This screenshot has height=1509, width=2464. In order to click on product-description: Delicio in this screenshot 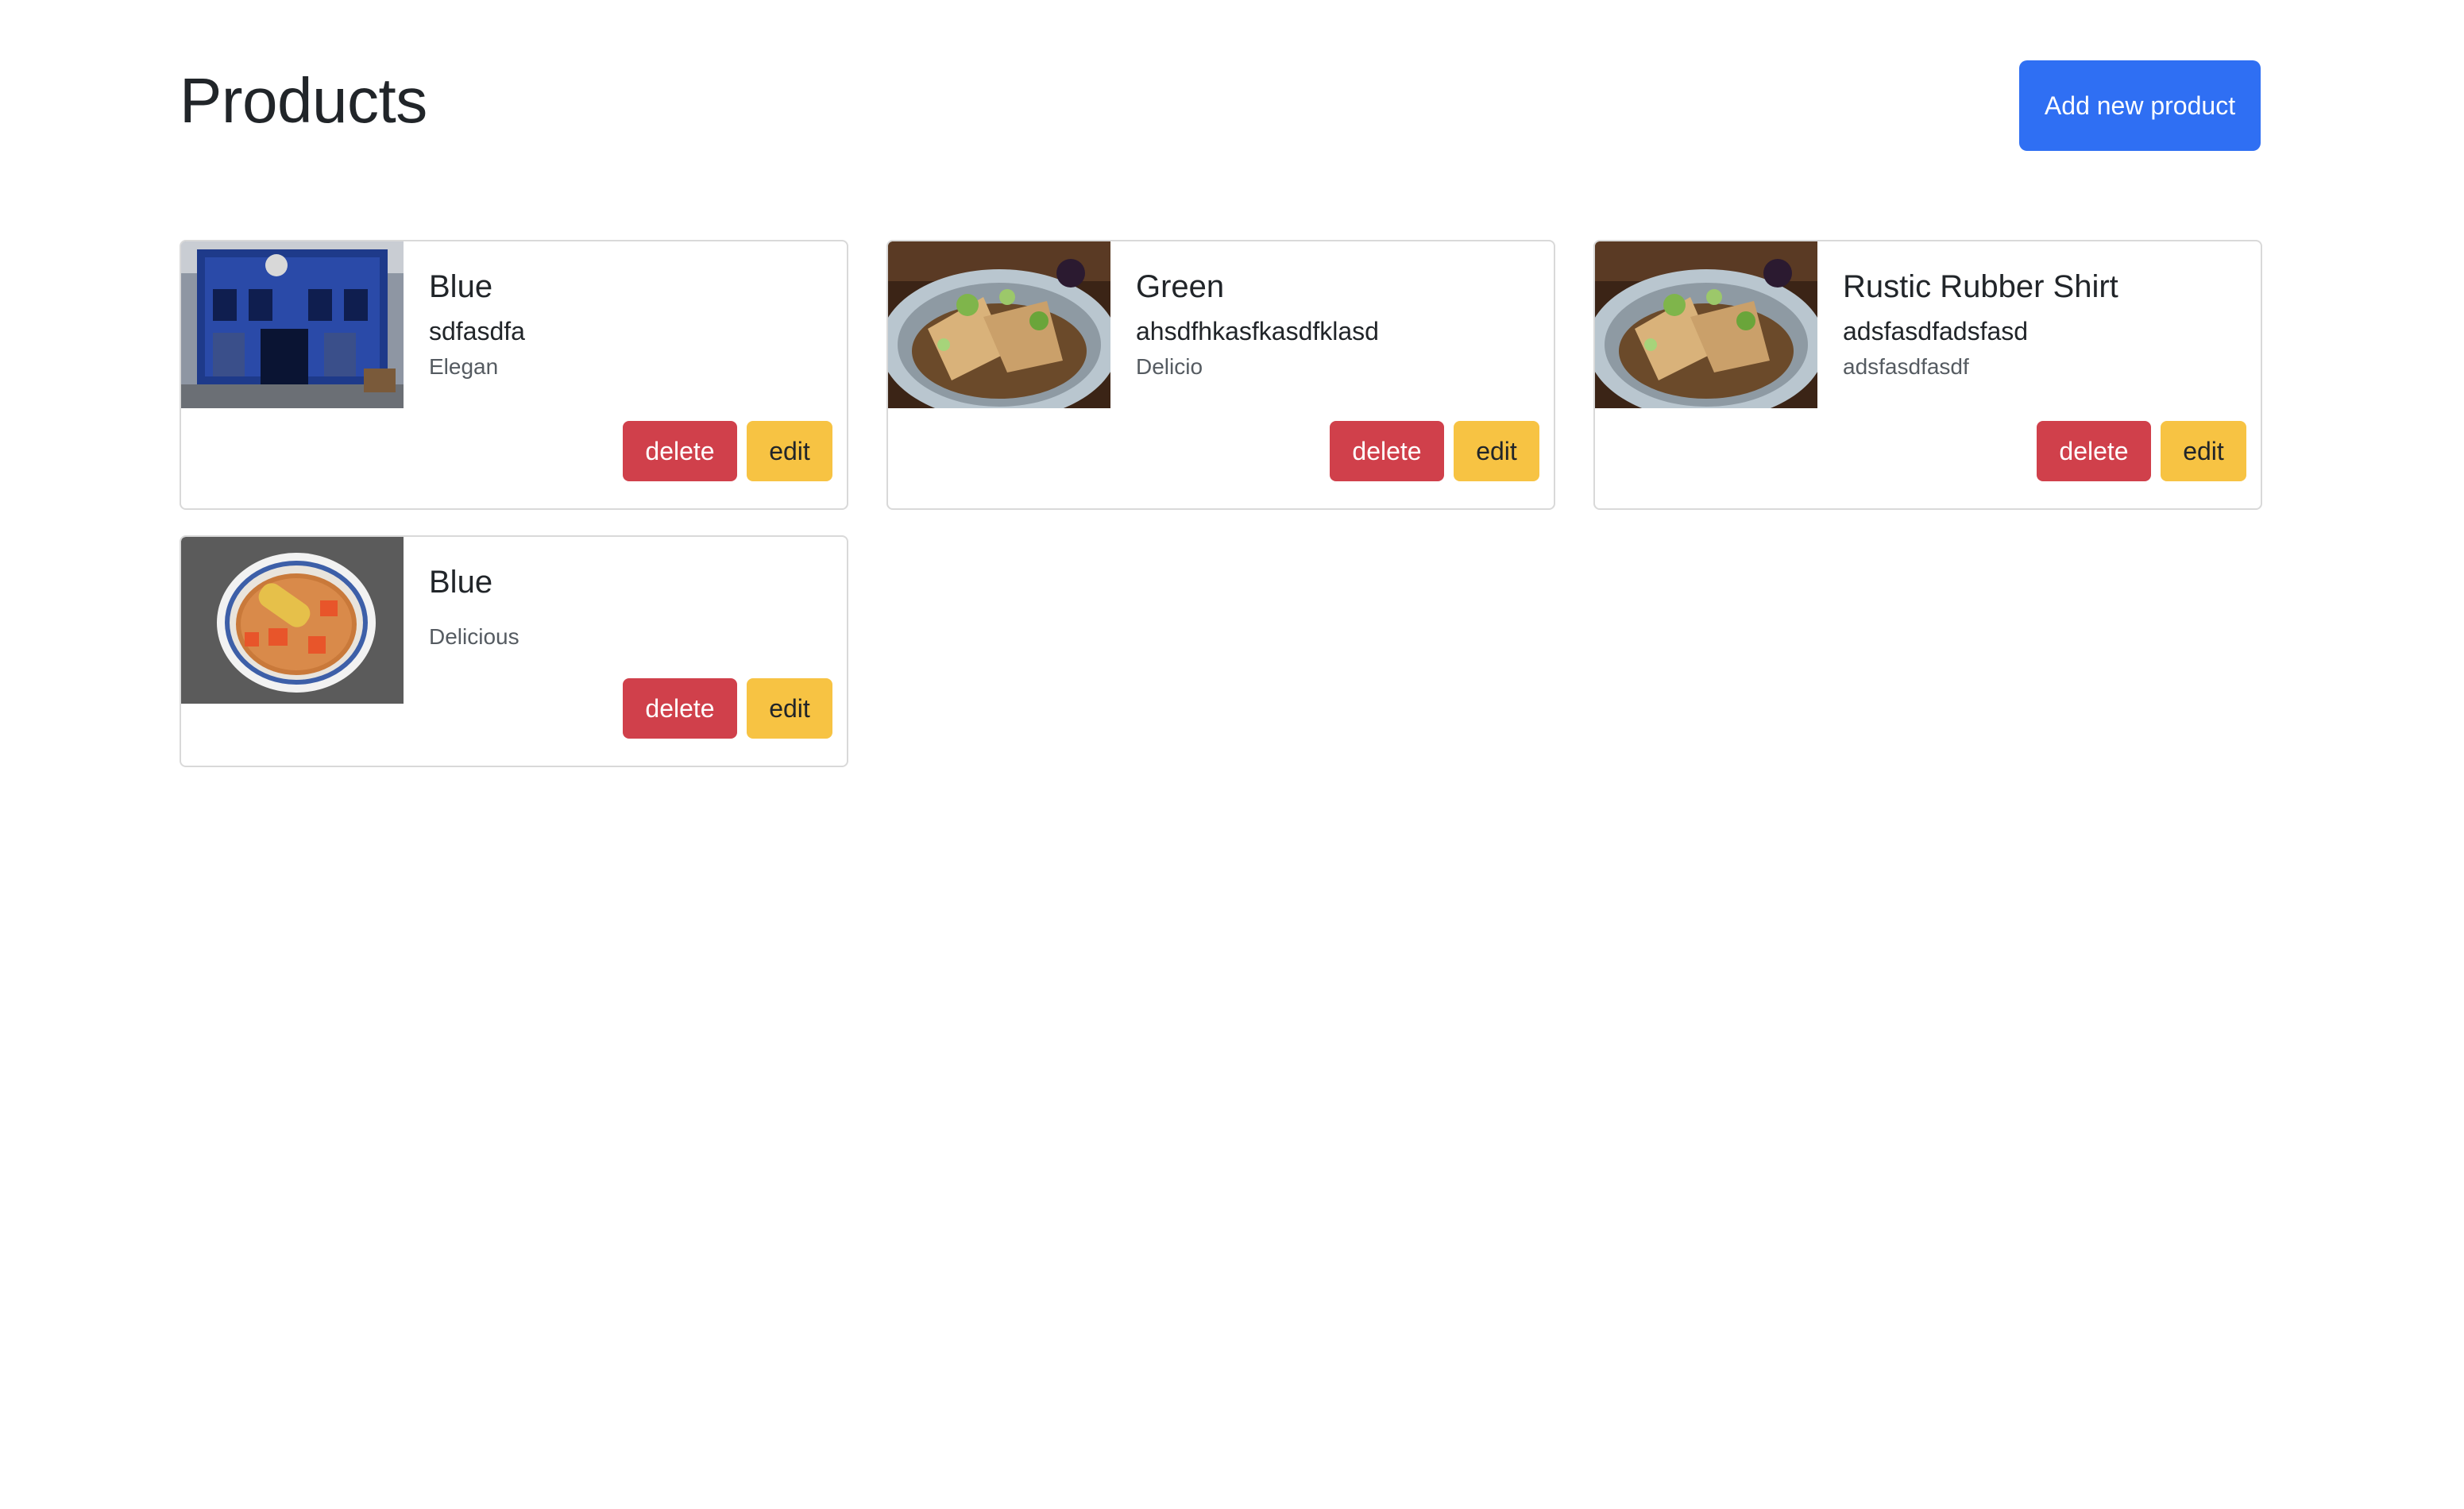, I will do `click(1169, 367)`.